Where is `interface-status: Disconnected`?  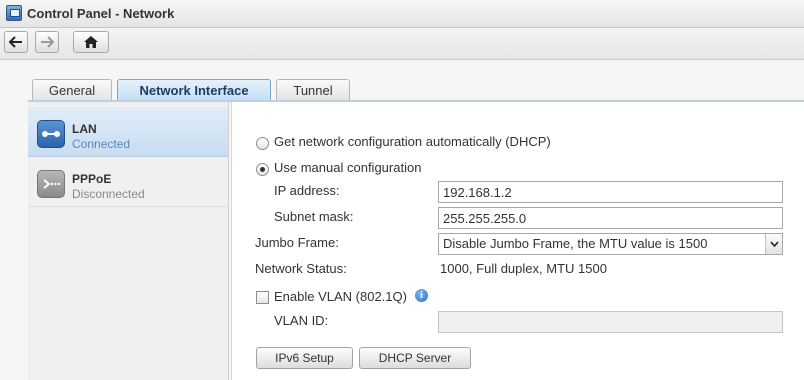
interface-status: Disconnected is located at coordinates (108, 194).